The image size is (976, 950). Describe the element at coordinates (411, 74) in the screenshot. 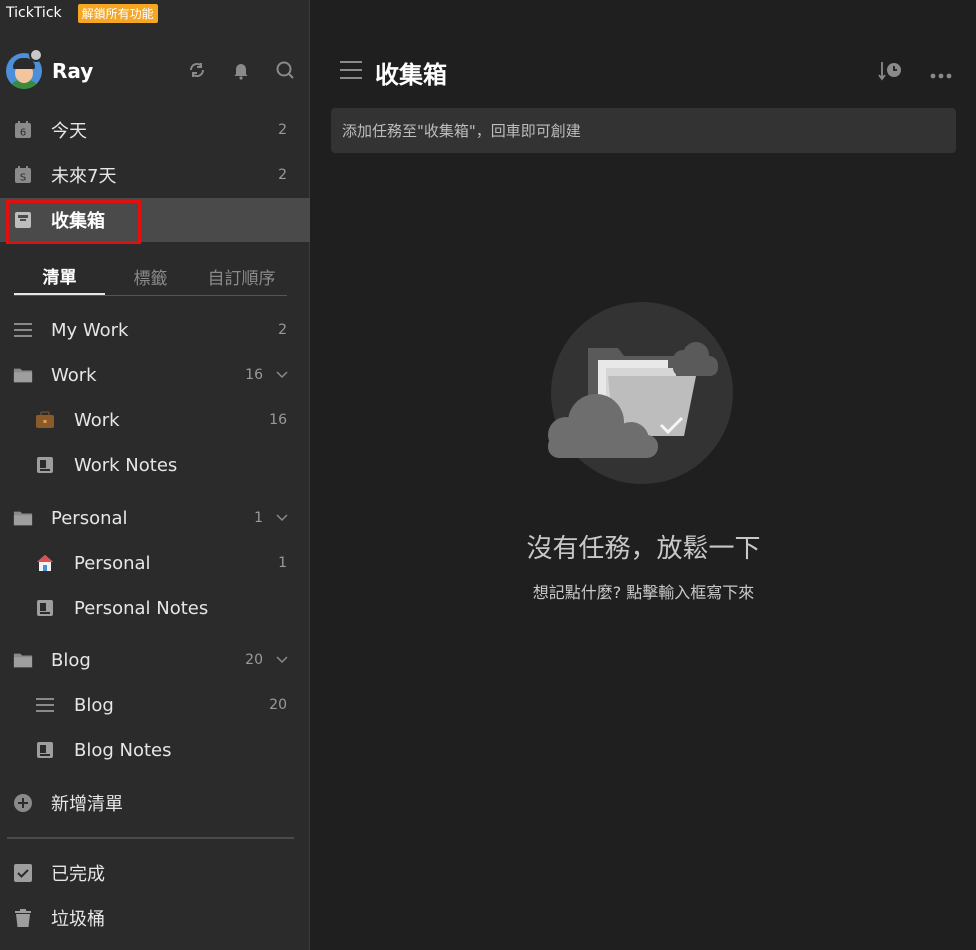

I see `page-title: 收集箱` at that location.